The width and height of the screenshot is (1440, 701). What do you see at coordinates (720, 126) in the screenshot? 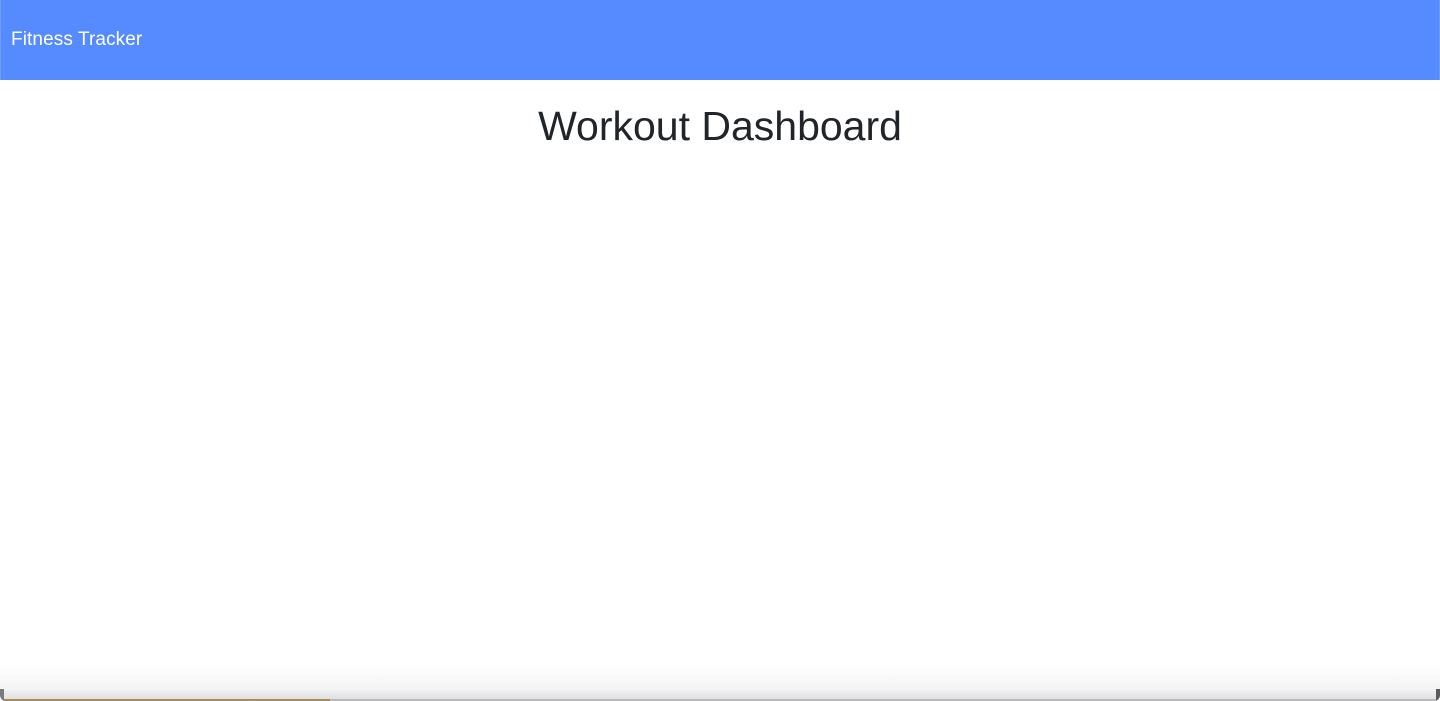
I see `page-title: Workout Dashboard` at bounding box center [720, 126].